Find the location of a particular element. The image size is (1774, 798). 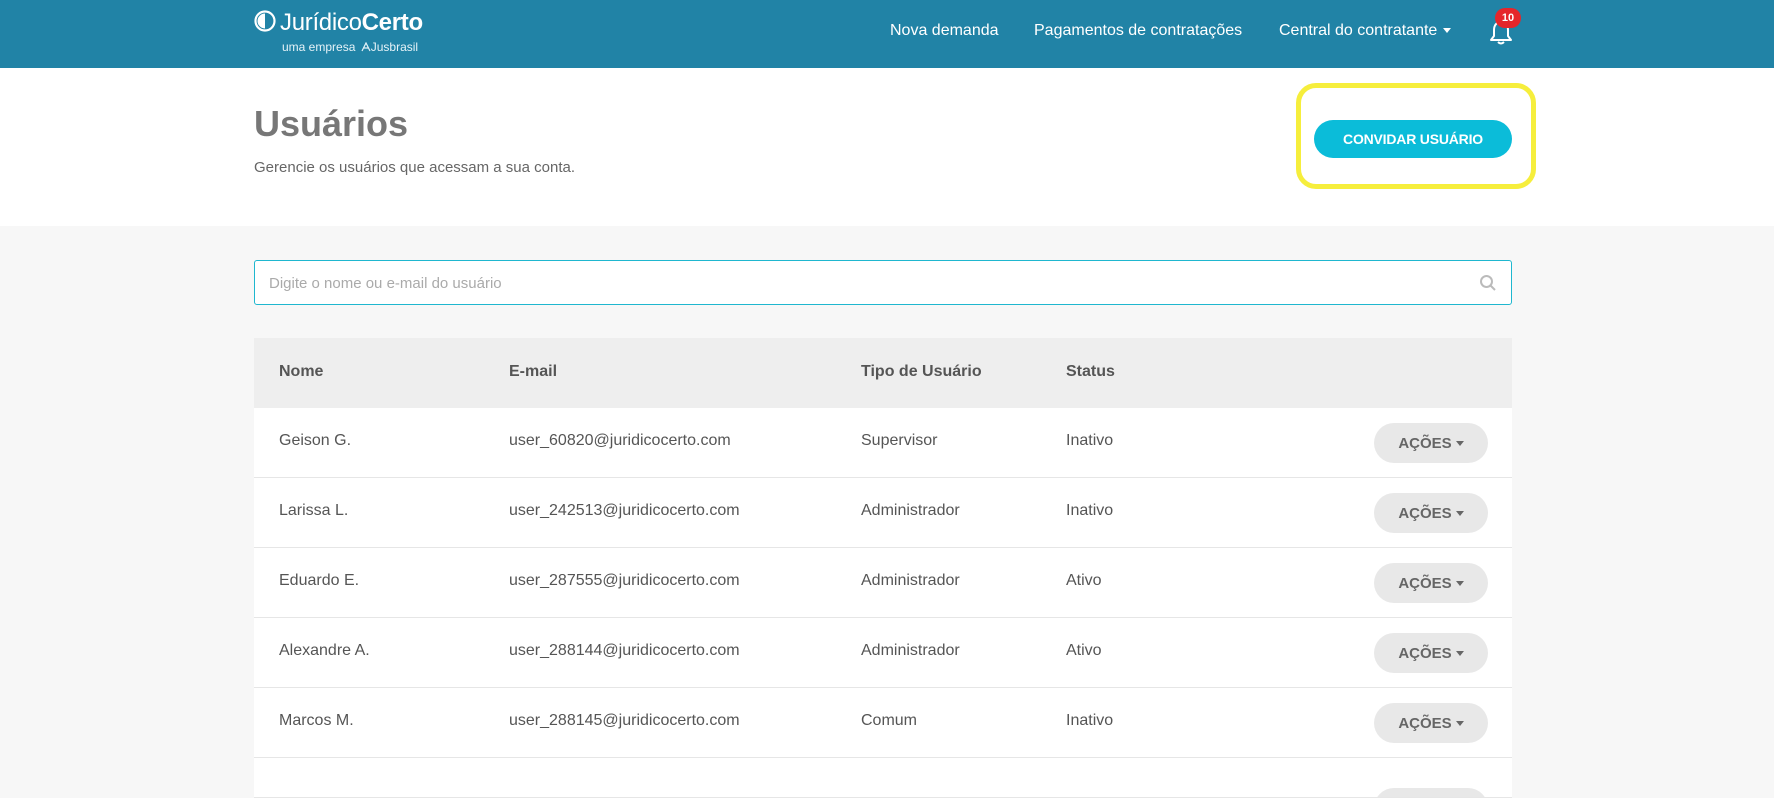

cell-email: user_242513@juridicocerto.com is located at coordinates (624, 510).